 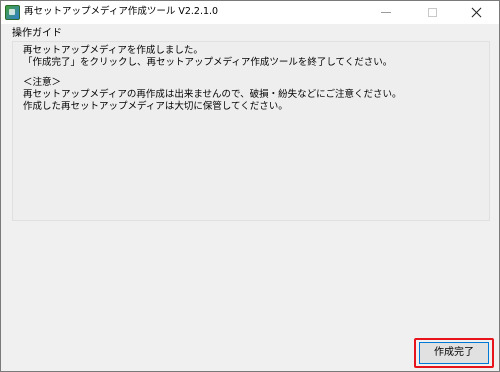 I want to click on window-title: 再セットアップメディア作成ツール V2.2.1.0, so click(x=121, y=11).